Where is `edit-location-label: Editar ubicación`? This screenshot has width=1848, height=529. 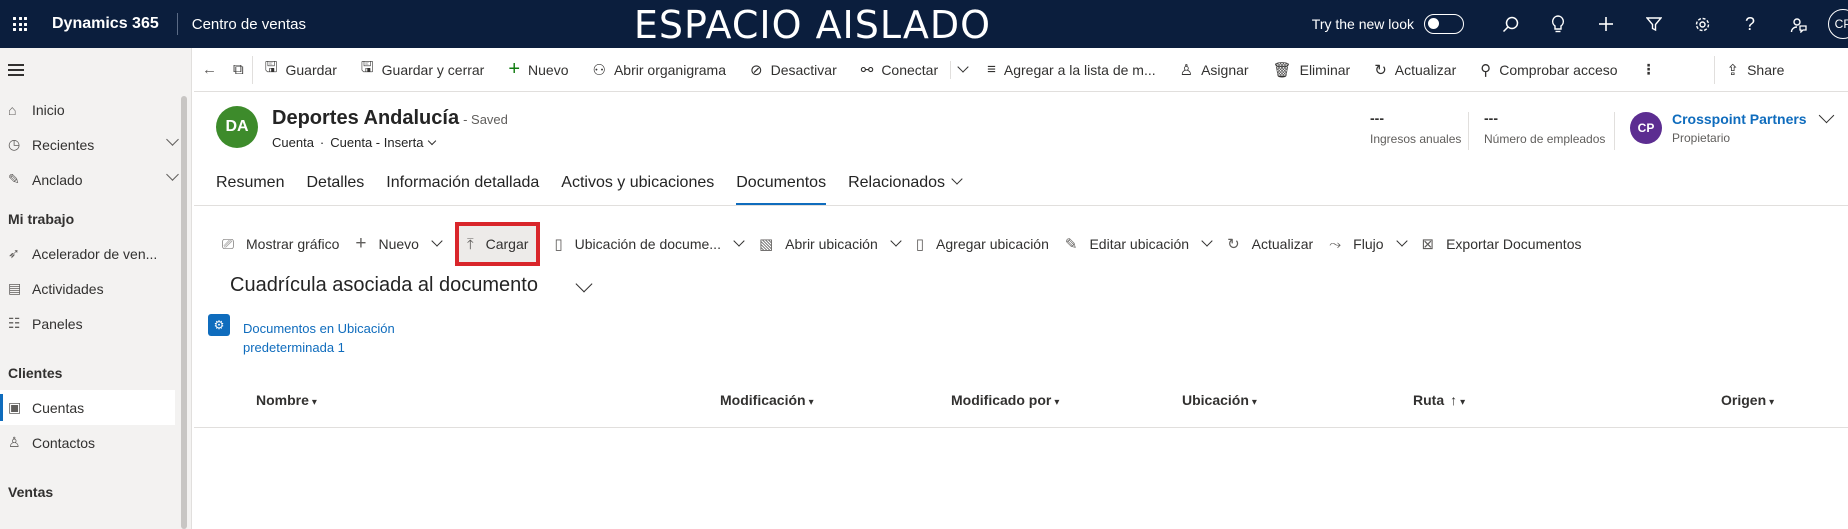 edit-location-label: Editar ubicación is located at coordinates (1139, 244).